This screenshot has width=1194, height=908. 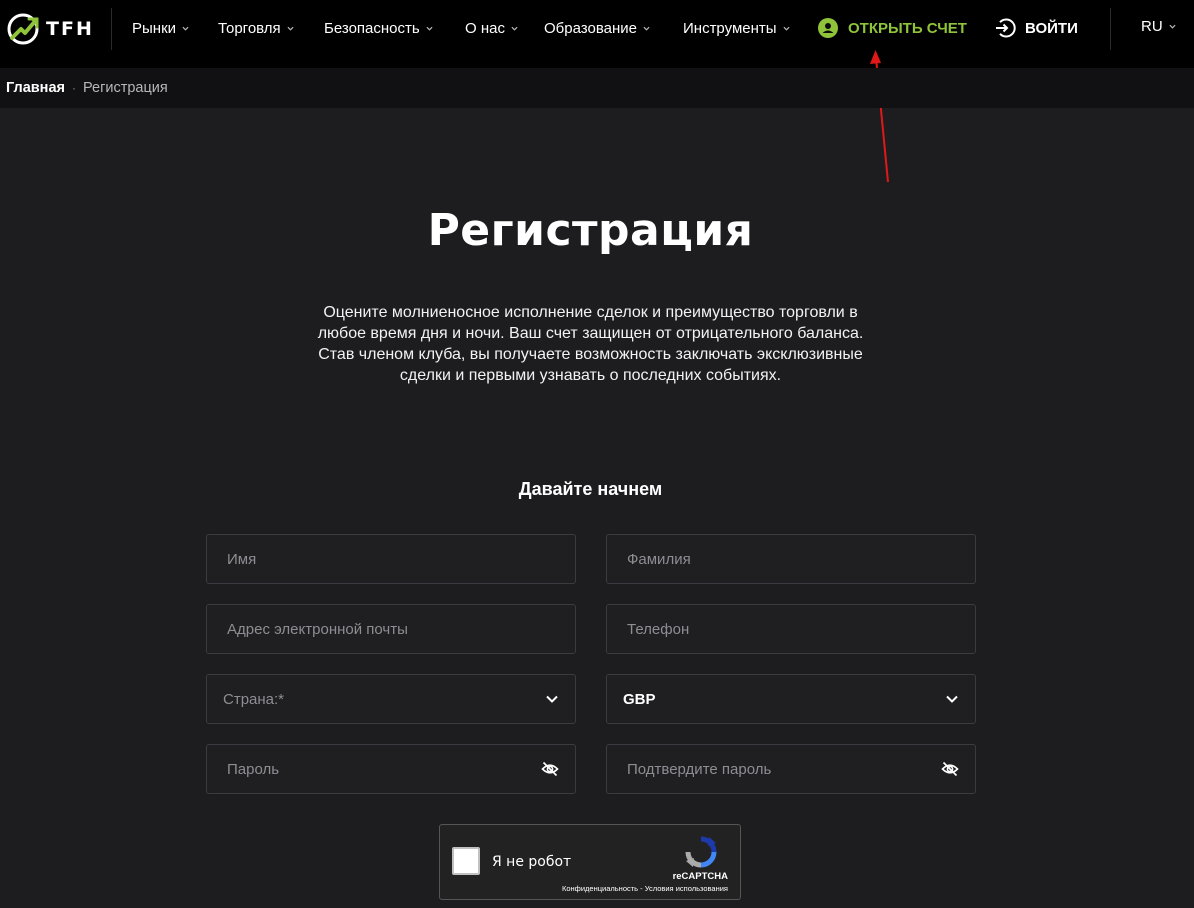 I want to click on last-name-field: Фамилия, so click(x=791, y=559).